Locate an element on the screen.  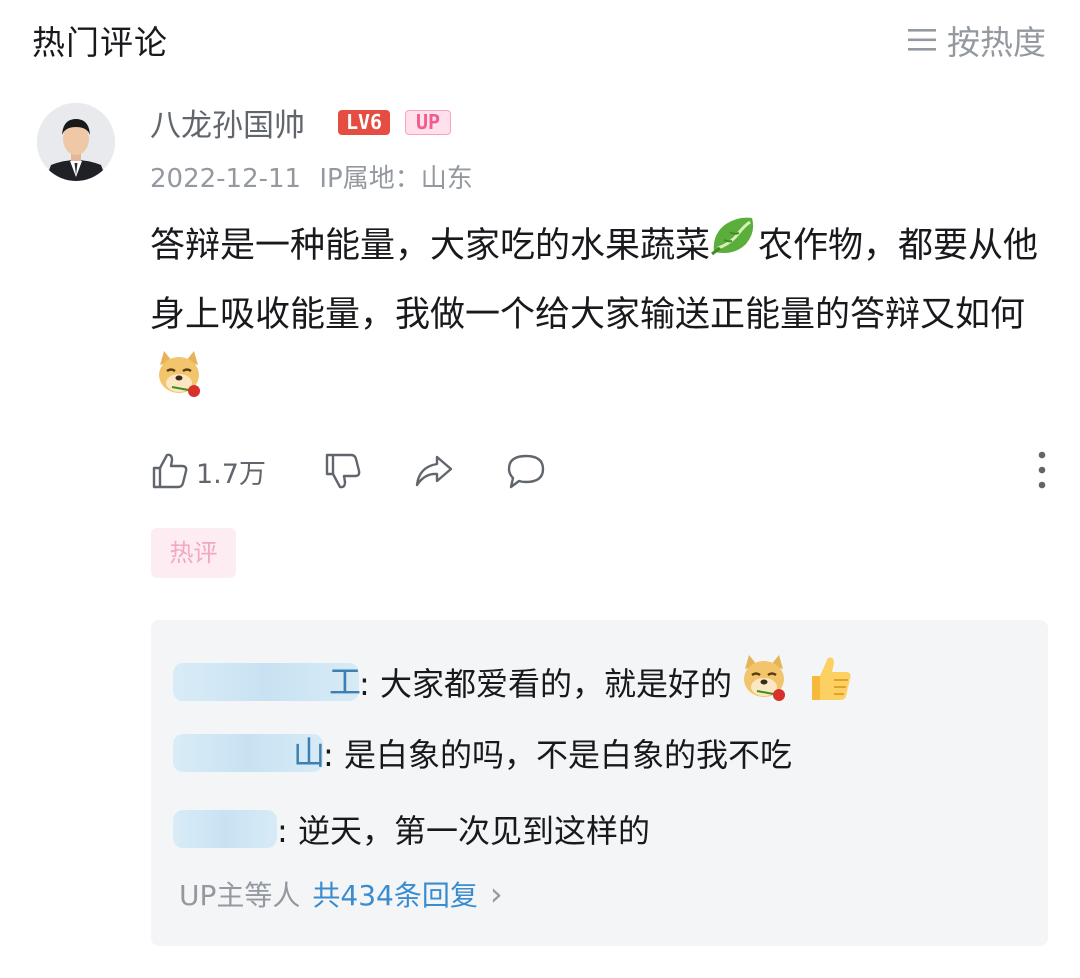
thumbs-up-emoji-icon is located at coordinates (829, 682).